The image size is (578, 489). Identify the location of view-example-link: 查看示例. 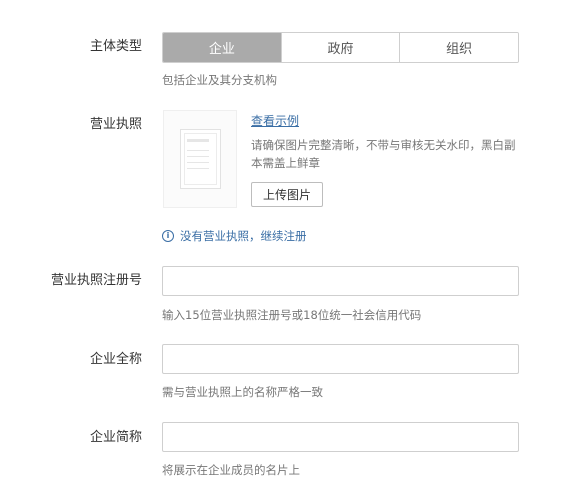
(275, 120).